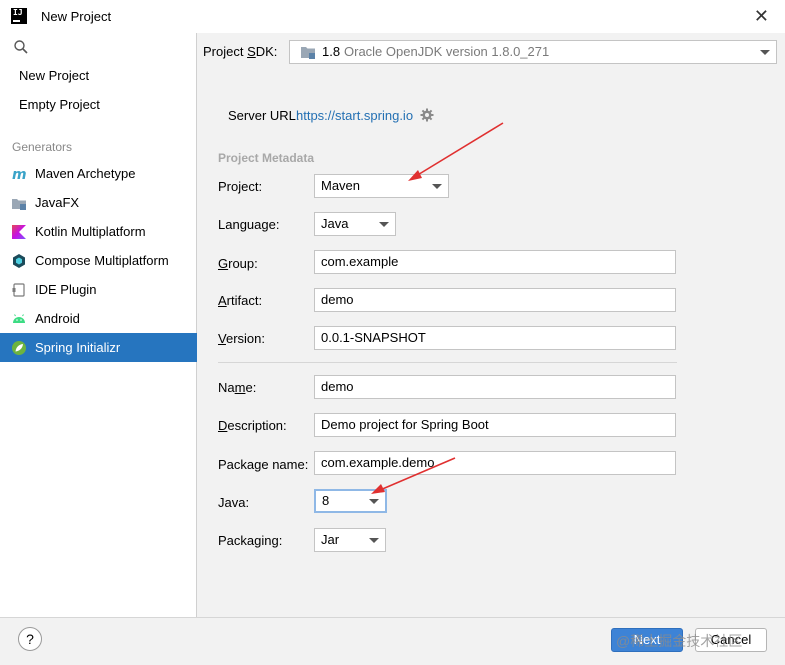 The image size is (785, 665). Describe the element at coordinates (495, 387) in the screenshot. I see `name-input: demo` at that location.